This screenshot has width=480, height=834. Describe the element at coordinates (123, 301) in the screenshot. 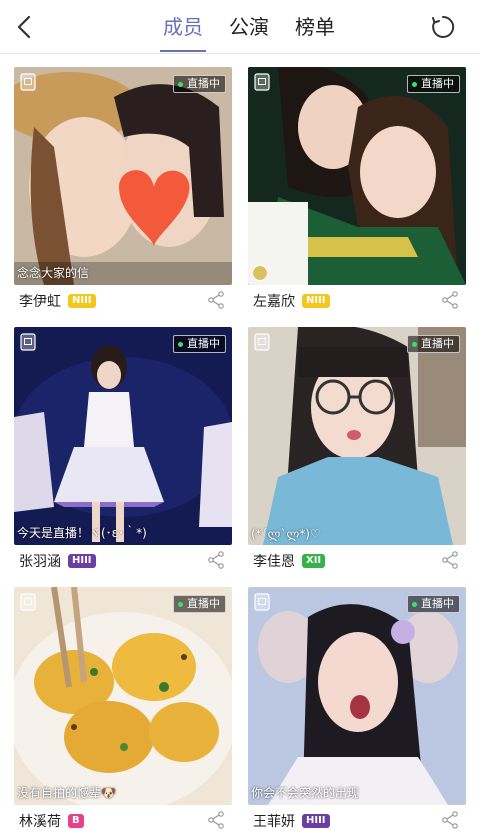

I see `member-info: 李伊虹 NIII` at that location.